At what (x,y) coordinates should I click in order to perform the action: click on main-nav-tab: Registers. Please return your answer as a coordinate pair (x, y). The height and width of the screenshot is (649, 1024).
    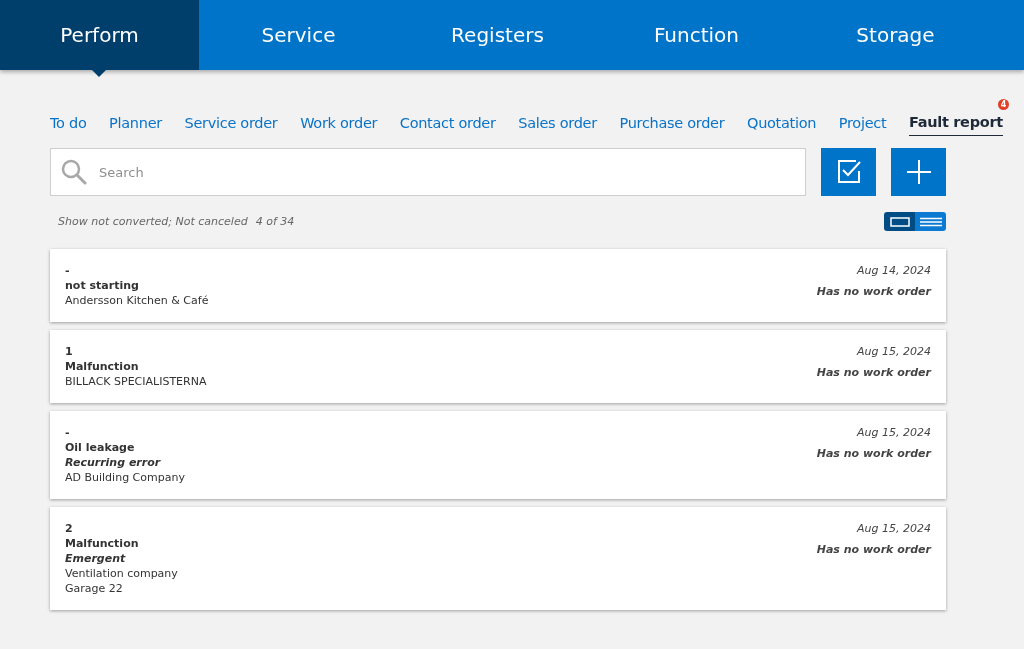
    Looking at the image, I should click on (497, 35).